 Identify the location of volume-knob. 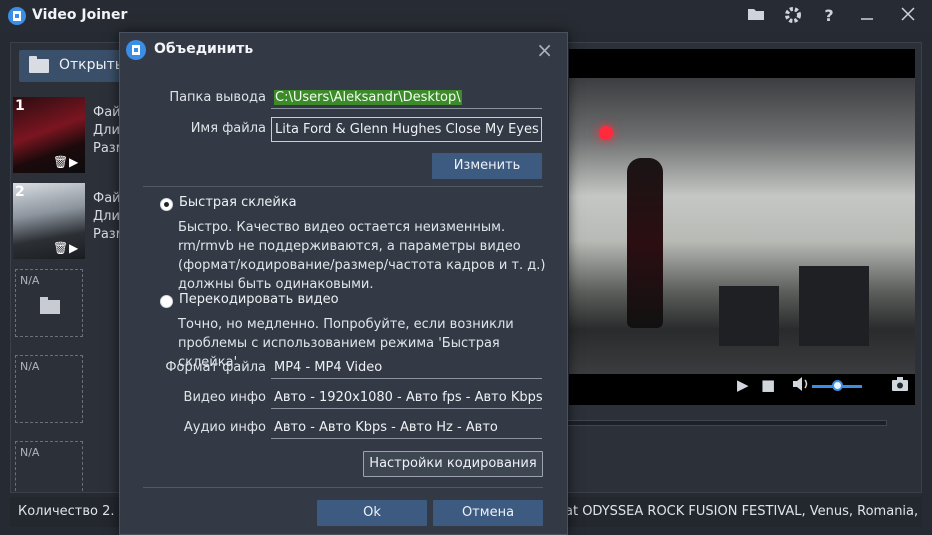
(837, 385).